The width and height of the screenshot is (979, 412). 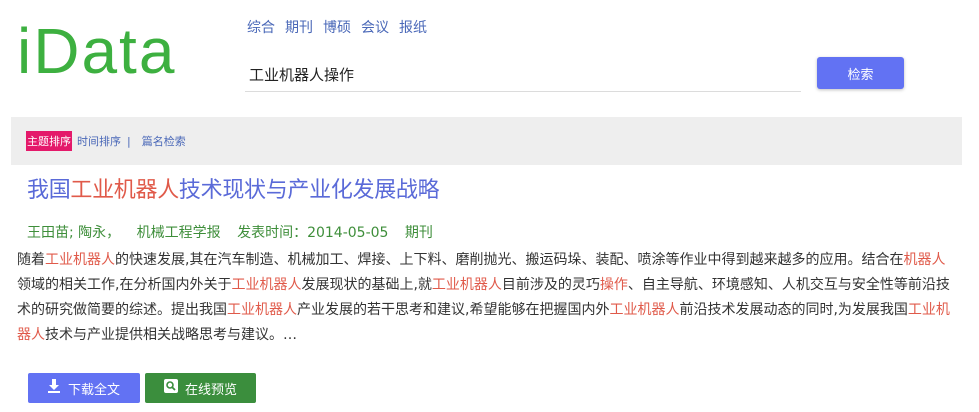 I want to click on category-nav: 综合 期刊 博硕 会议 报纸, so click(x=337, y=28).